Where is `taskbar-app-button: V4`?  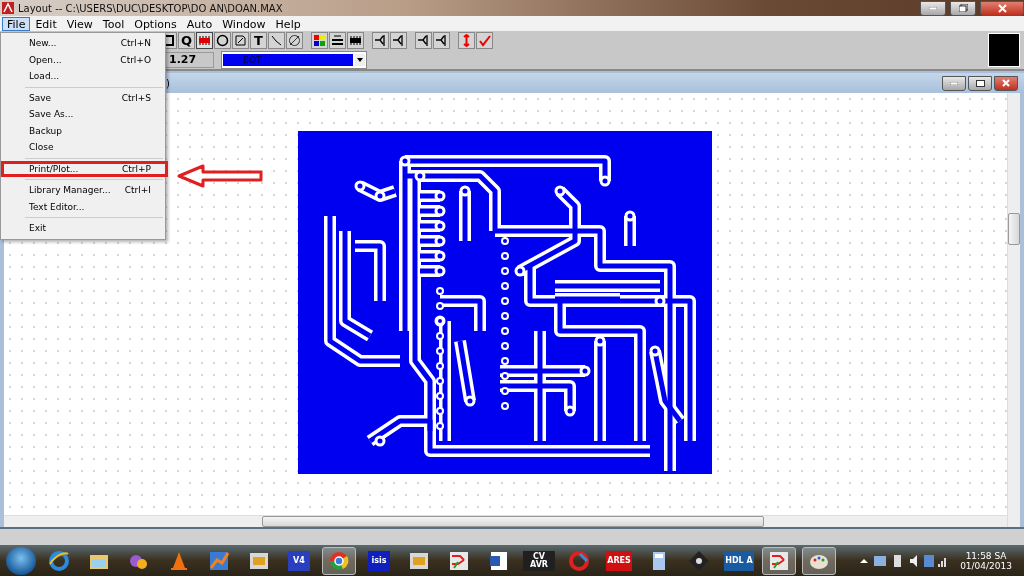 taskbar-app-button: V4 is located at coordinates (299, 560).